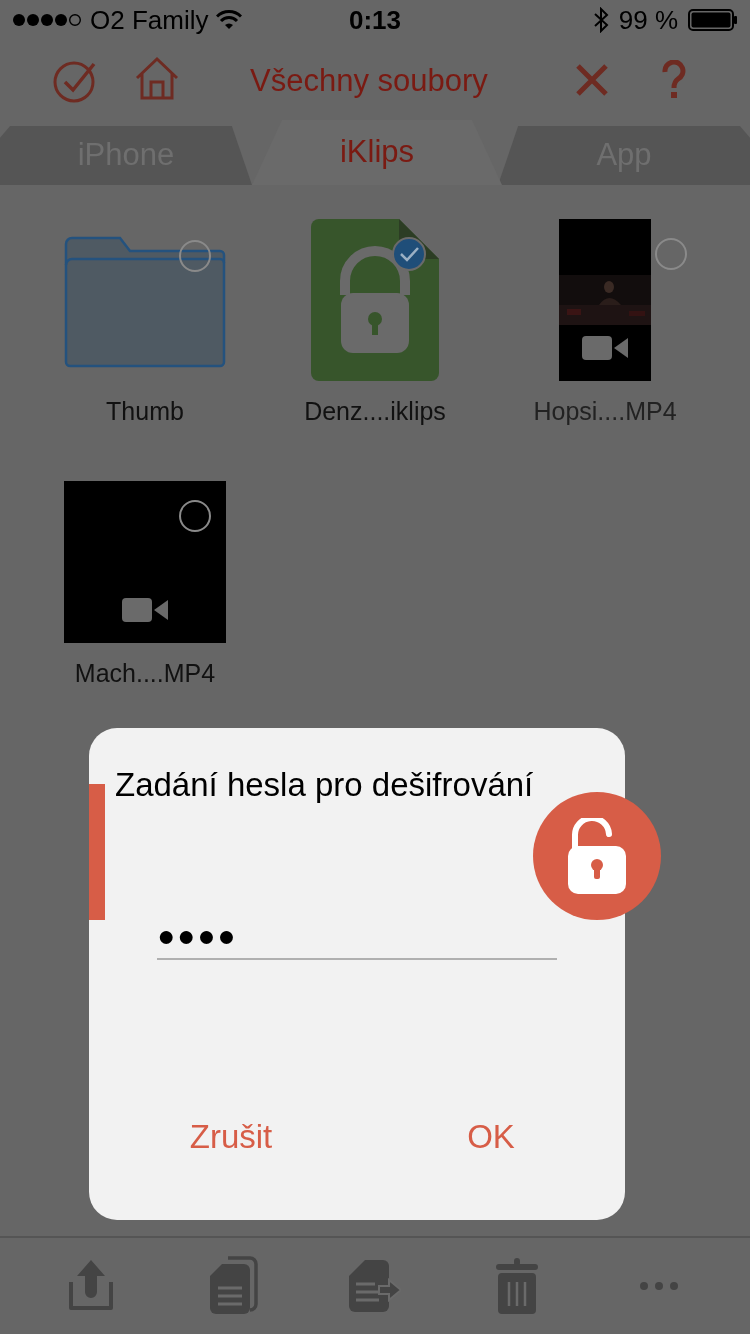 This screenshot has height=1334, width=750. I want to click on carrier-name: O2 Family, so click(149, 20).